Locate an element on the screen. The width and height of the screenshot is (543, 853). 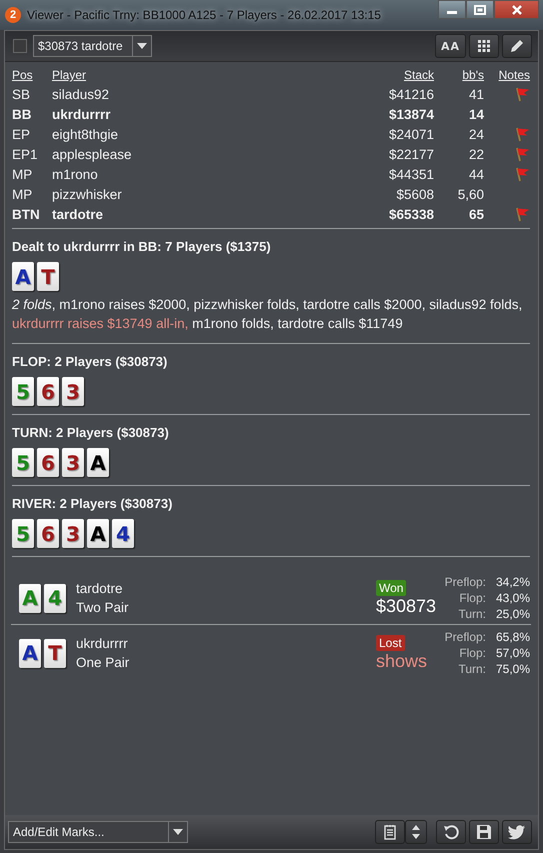
player-name: eight8thgie is located at coordinates (86, 134).